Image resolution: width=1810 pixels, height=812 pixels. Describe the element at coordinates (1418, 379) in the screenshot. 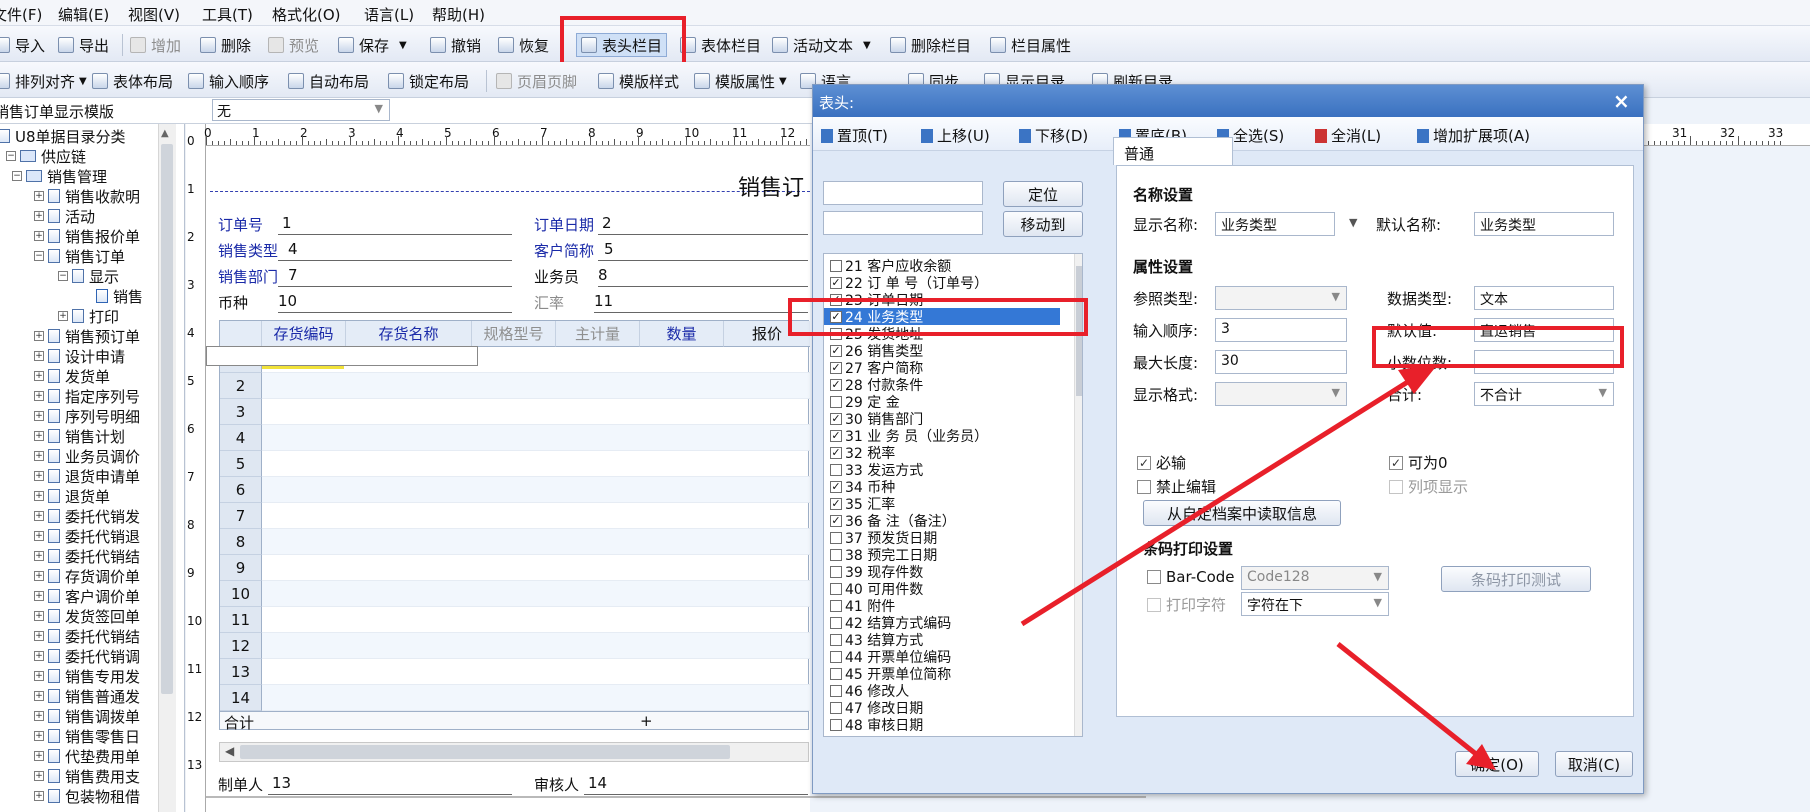

I see `arrow-head-default-value` at that location.